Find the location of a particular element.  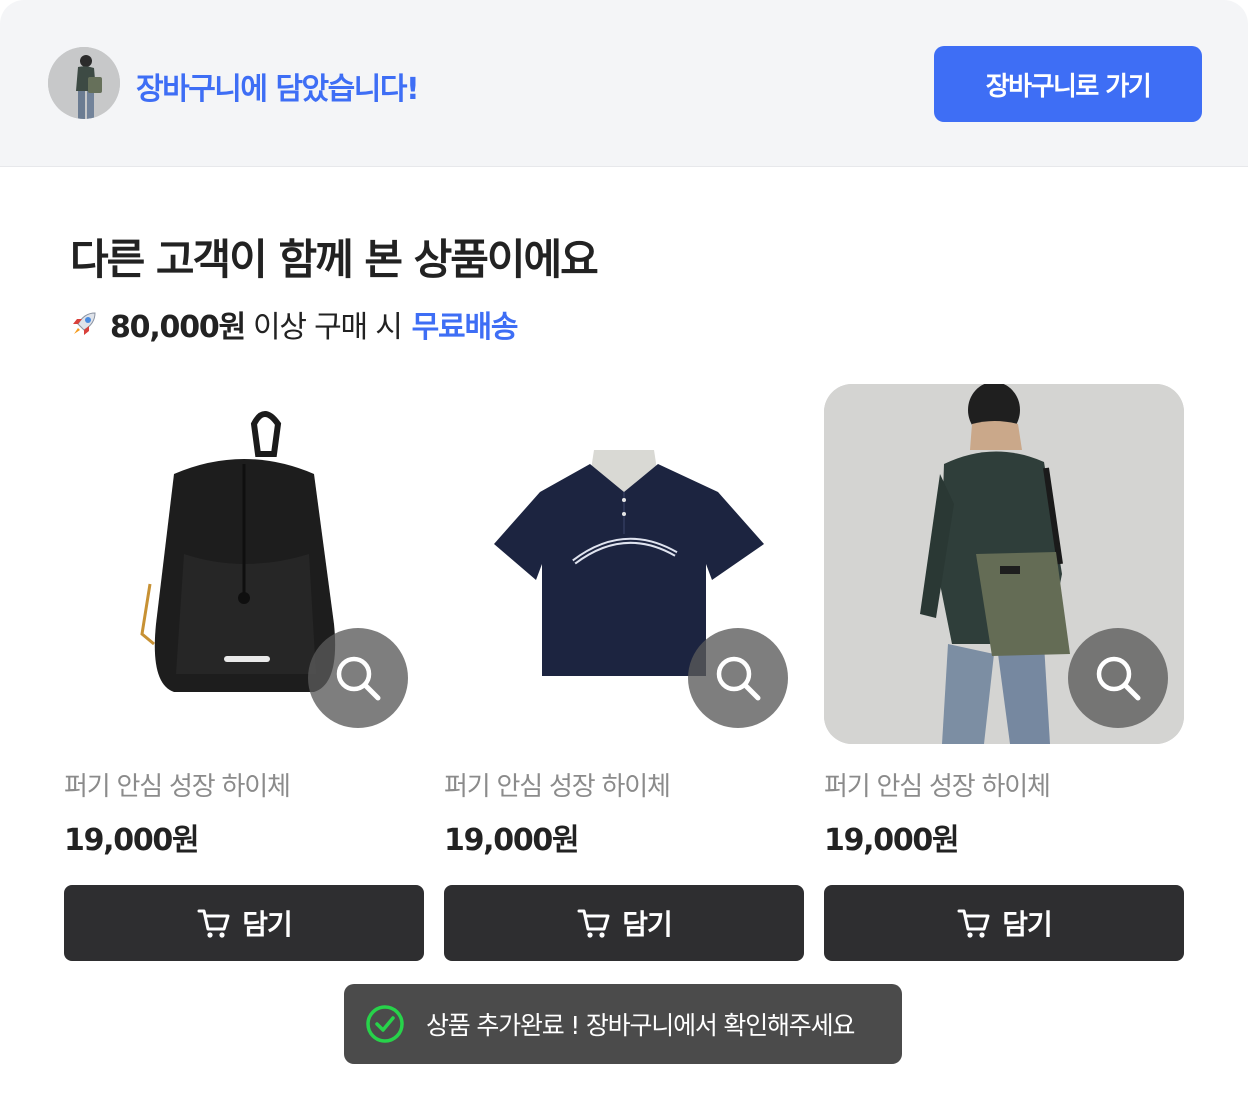

check-circle-icon is located at coordinates (385, 1024).